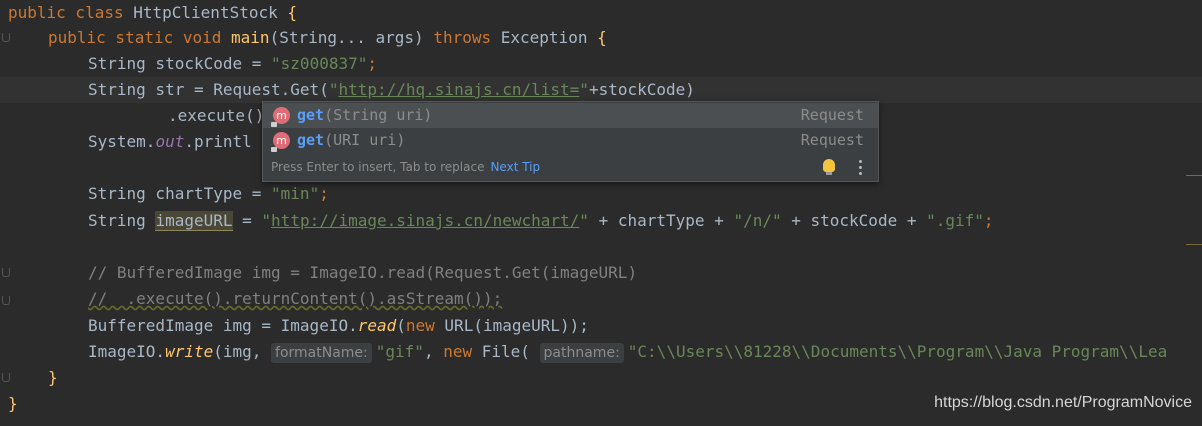  Describe the element at coordinates (581, 353) in the screenshot. I see `parameter-hint: pathname:` at that location.